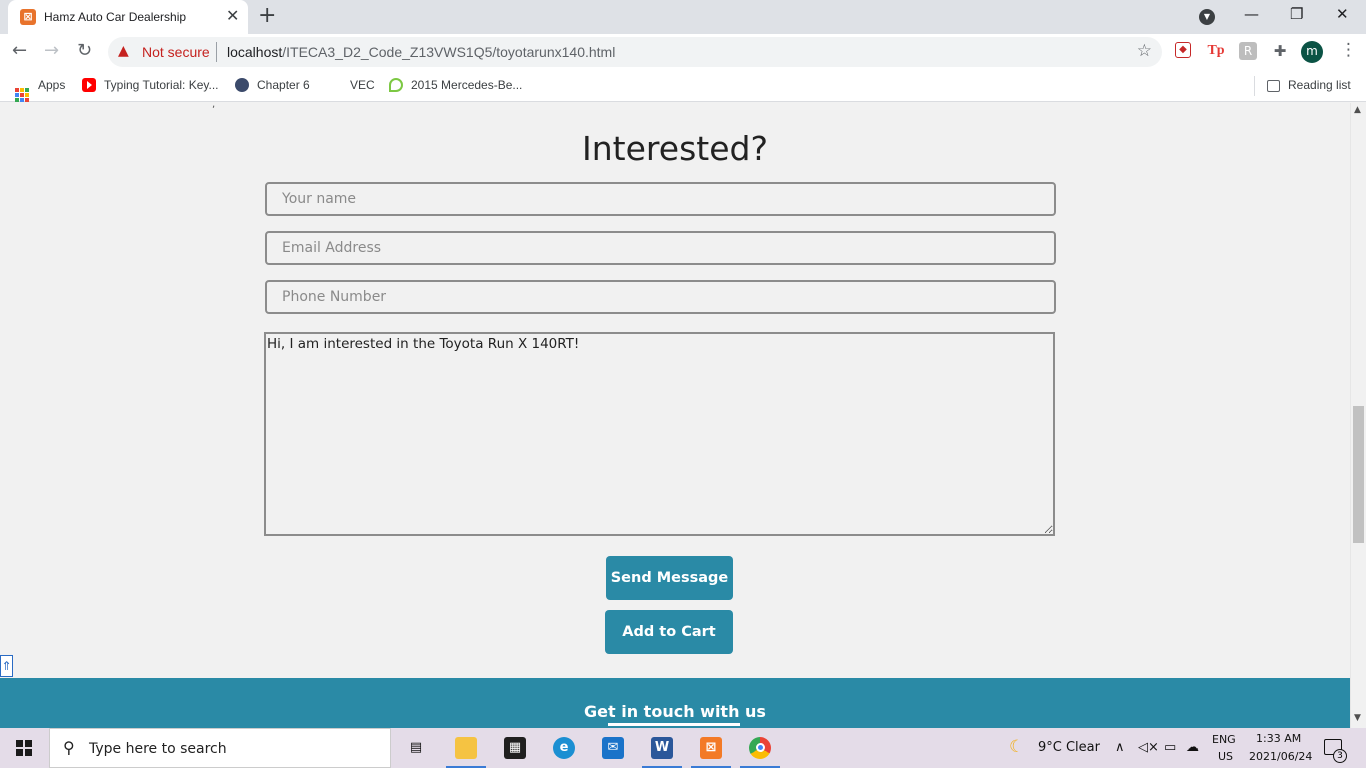 The height and width of the screenshot is (768, 1366). What do you see at coordinates (19, 51) in the screenshot?
I see `back-arrow-icon: ←` at bounding box center [19, 51].